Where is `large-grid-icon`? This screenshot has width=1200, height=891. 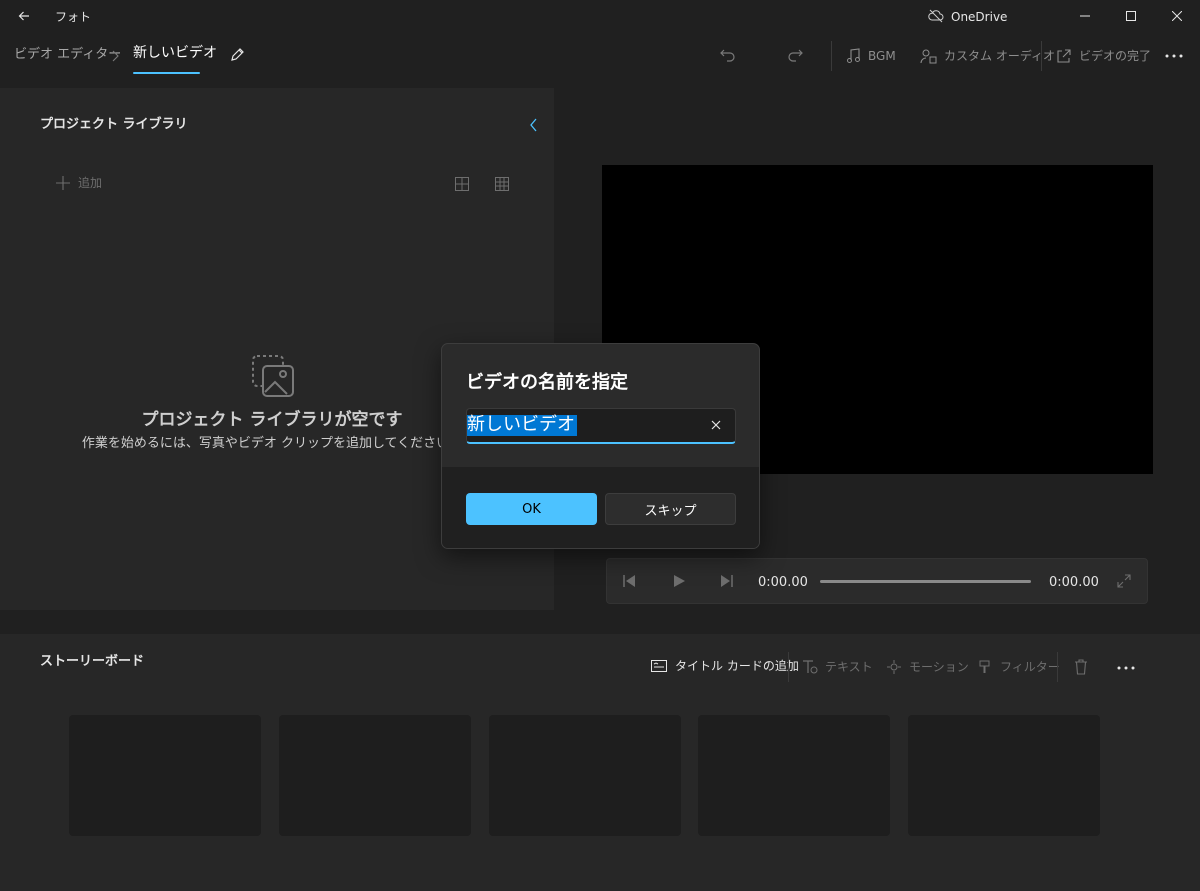 large-grid-icon is located at coordinates (462, 184).